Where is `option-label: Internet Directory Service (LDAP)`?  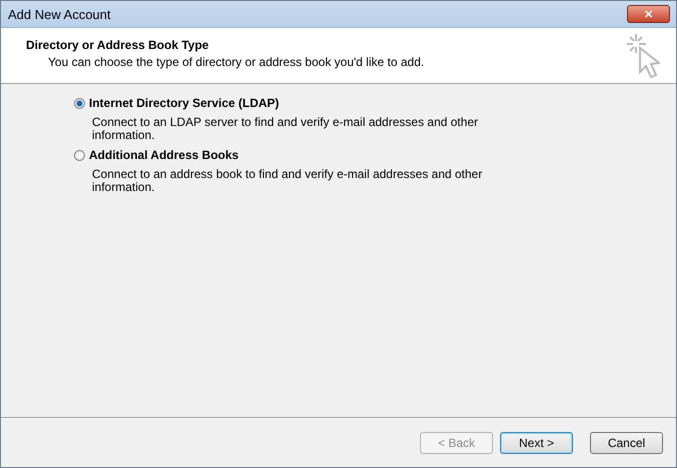
option-label: Internet Directory Service (LDAP) is located at coordinates (184, 103).